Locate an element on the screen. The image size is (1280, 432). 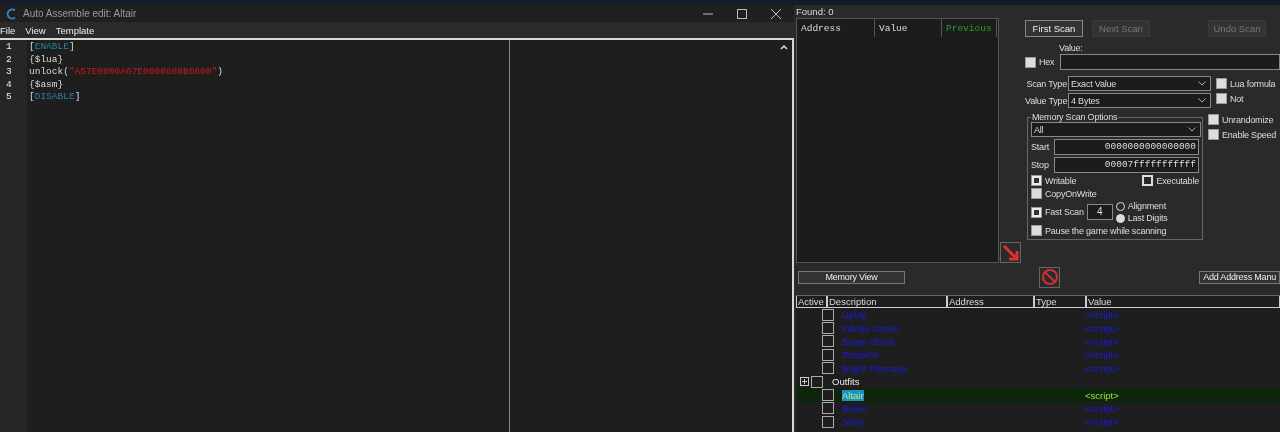
entry-description: Bright Plumage is located at coordinates (874, 368).